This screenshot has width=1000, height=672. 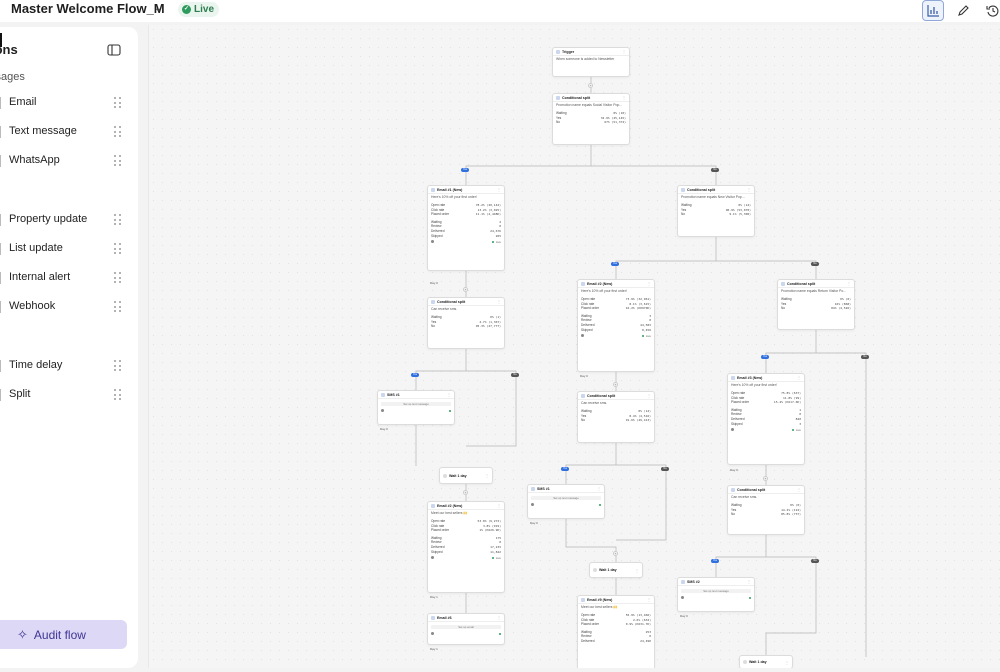 What do you see at coordinates (733, 514) in the screenshot?
I see `stat-label: No` at bounding box center [733, 514].